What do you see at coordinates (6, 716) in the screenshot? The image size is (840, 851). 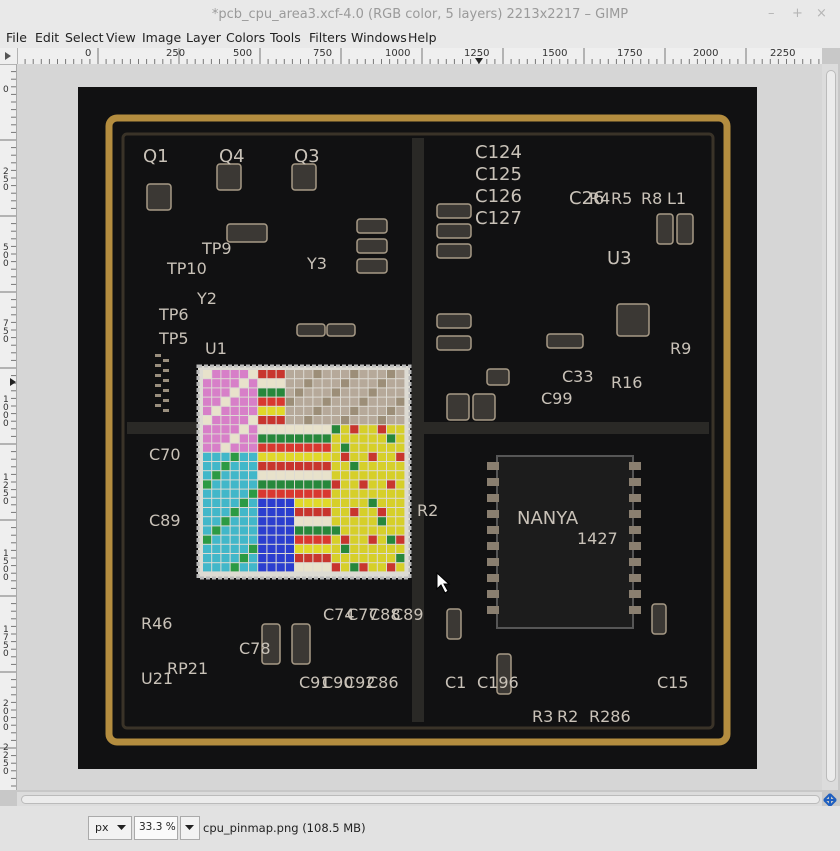 I see `ruler-label: 2 0 0 0` at bounding box center [6, 716].